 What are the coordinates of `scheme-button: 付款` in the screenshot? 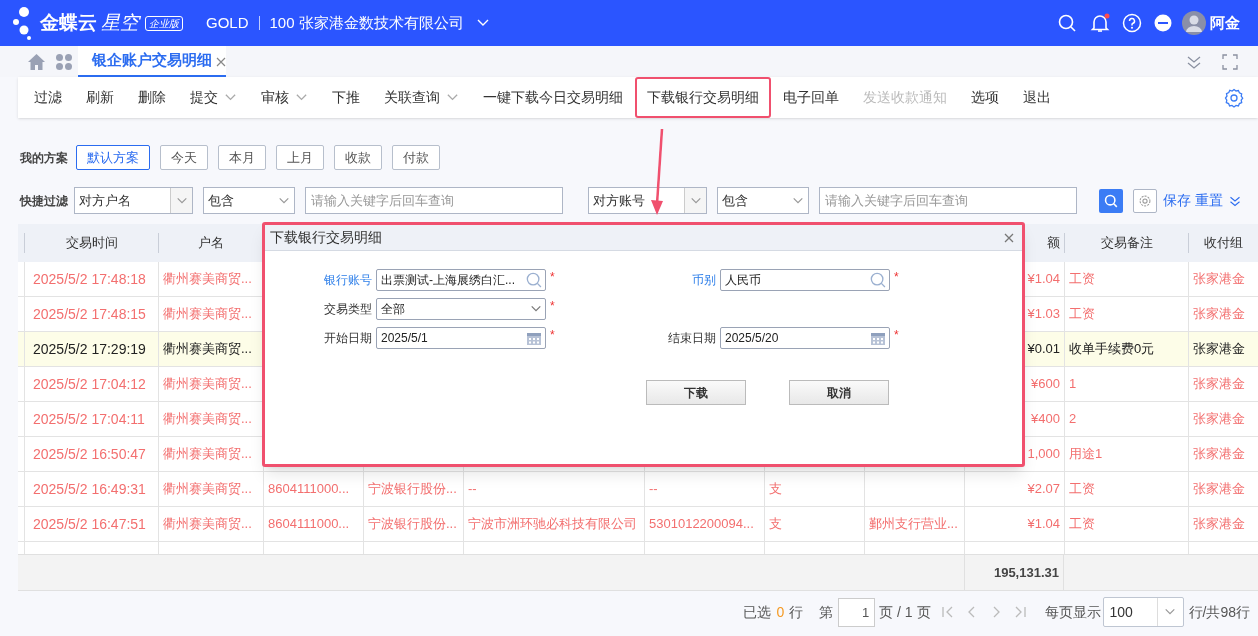 It's located at (416, 157).